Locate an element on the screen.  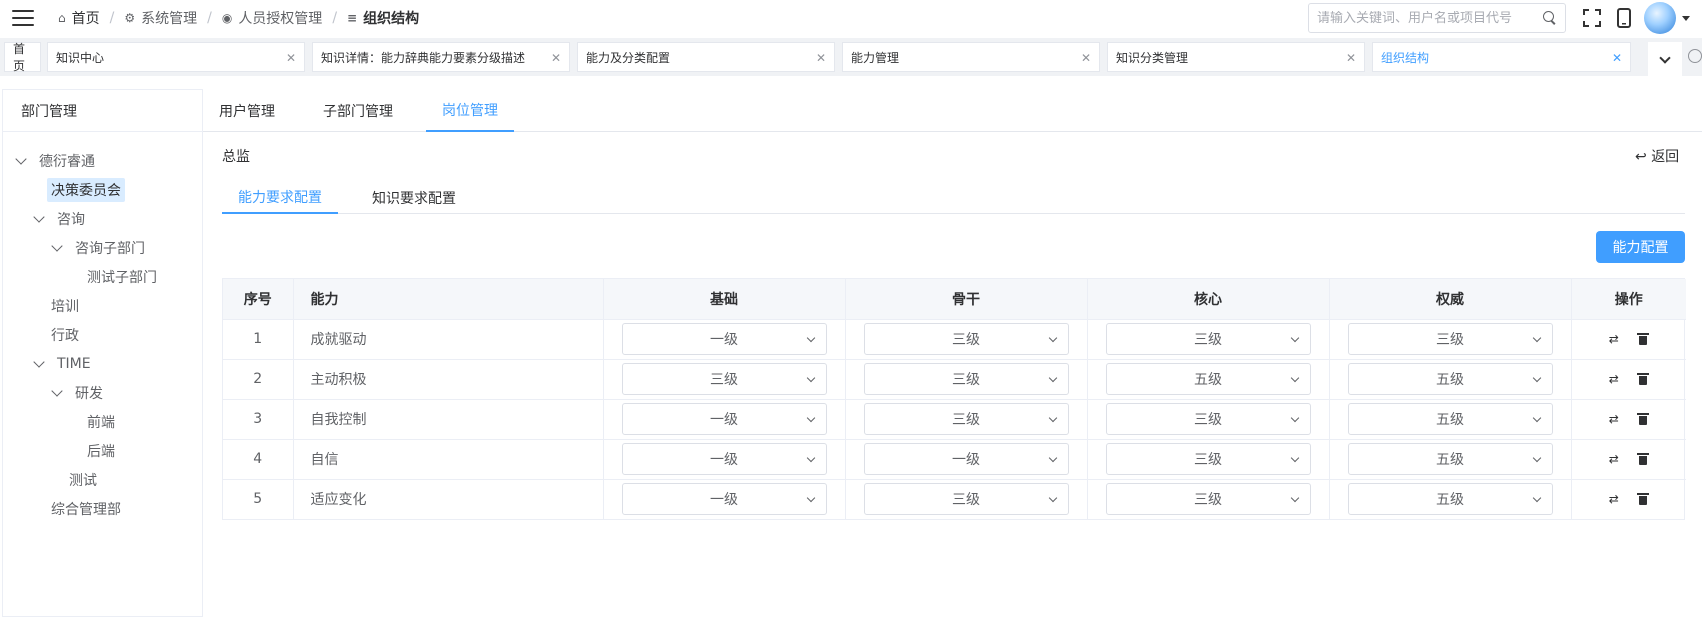
tree-node: 研发 is located at coordinates (102, 392).